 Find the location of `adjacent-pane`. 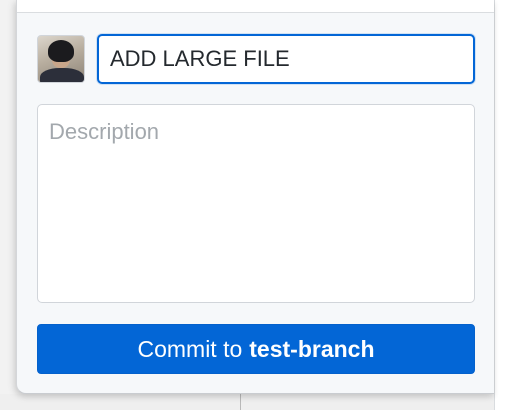

adjacent-pane is located at coordinates (506, 205).